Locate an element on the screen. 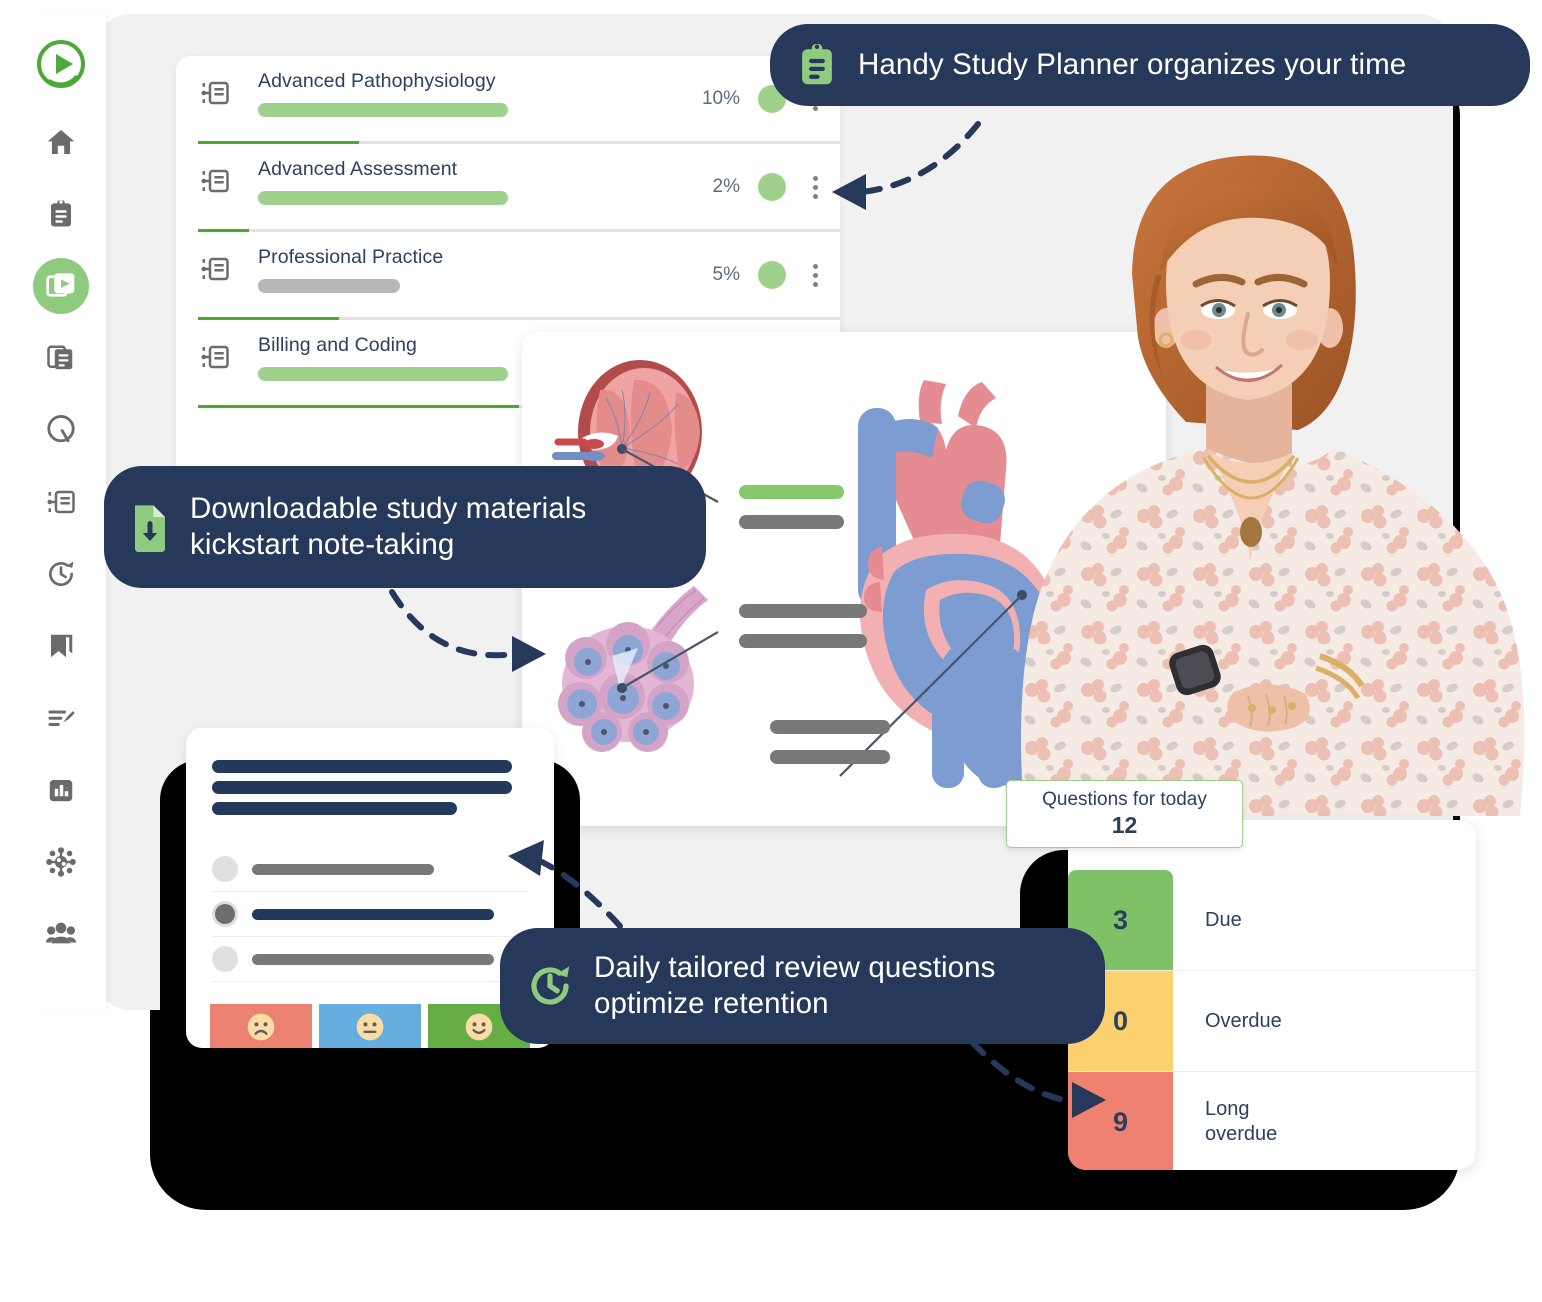 The width and height of the screenshot is (1542, 1302). sidebar-item-videos is located at coordinates (61, 286).